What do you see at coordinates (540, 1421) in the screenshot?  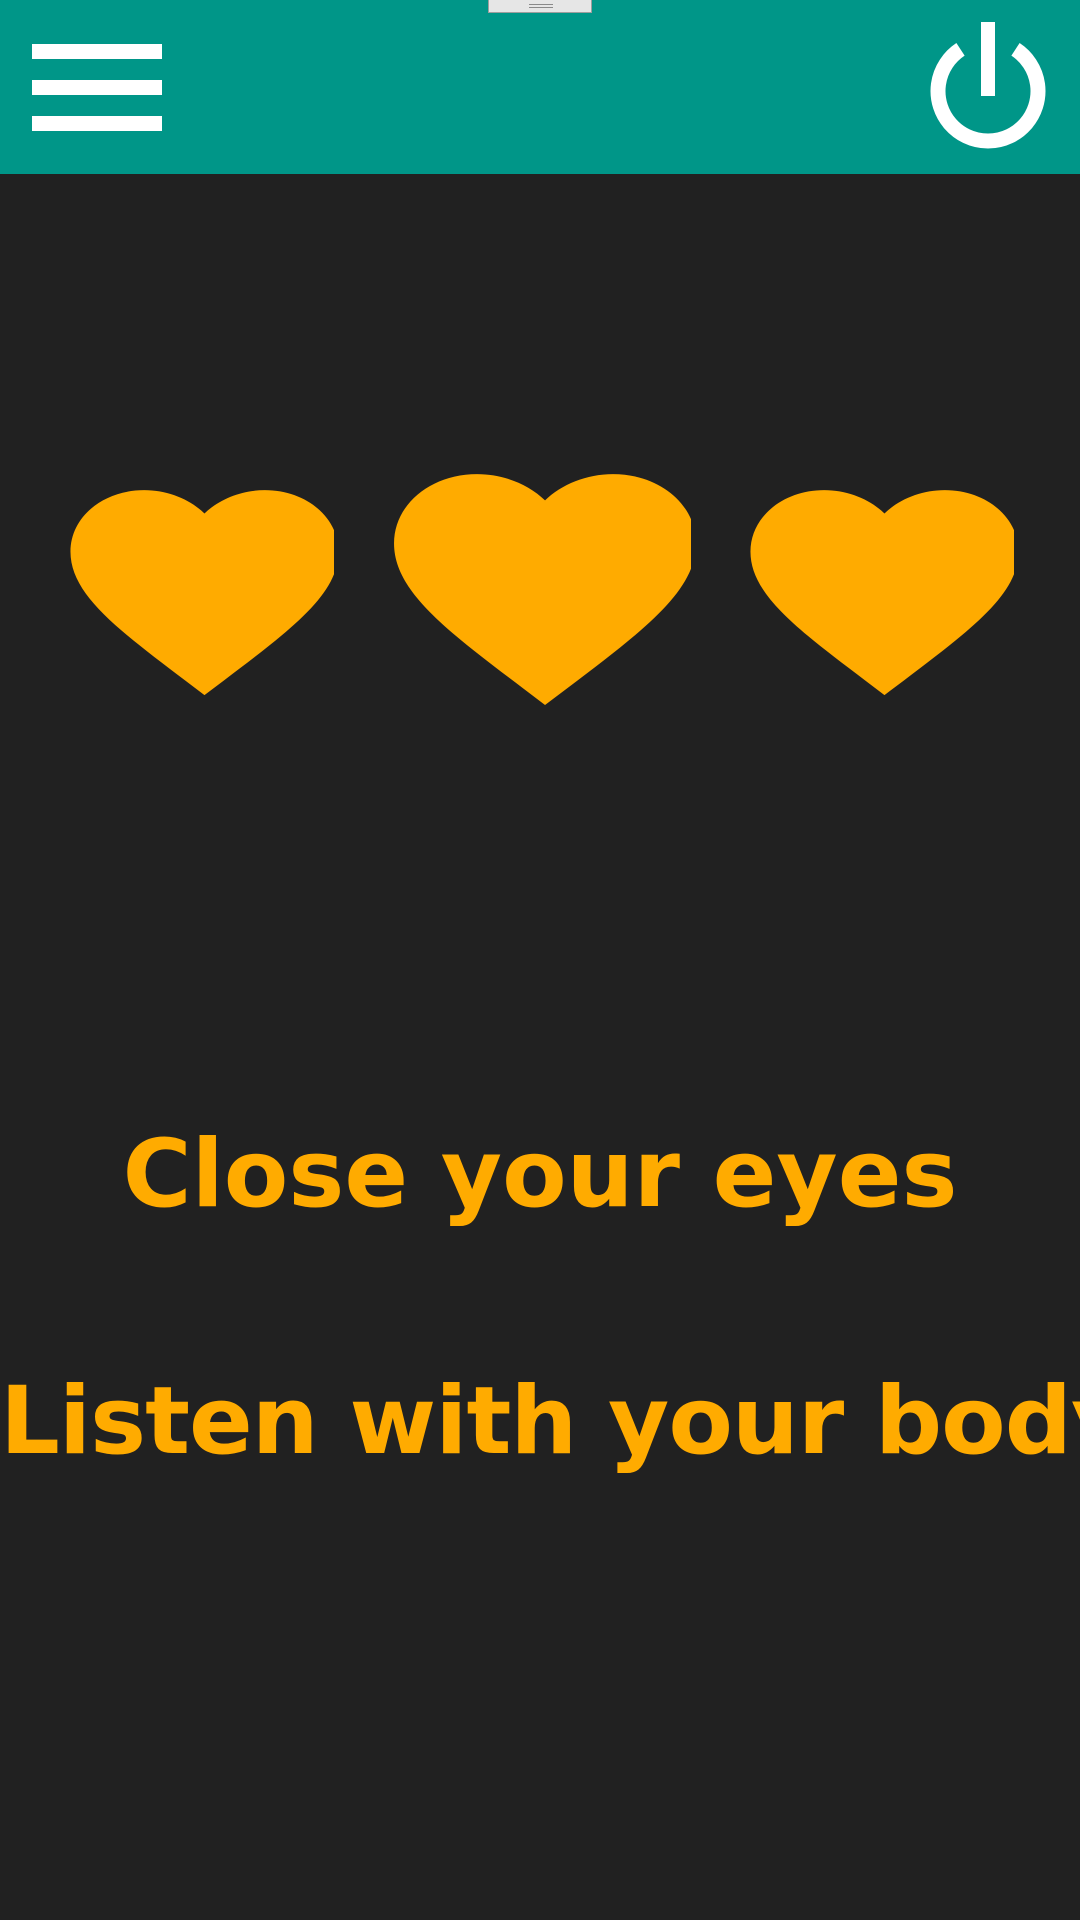 I see `instruction-listen-body: Listen with your body` at bounding box center [540, 1421].